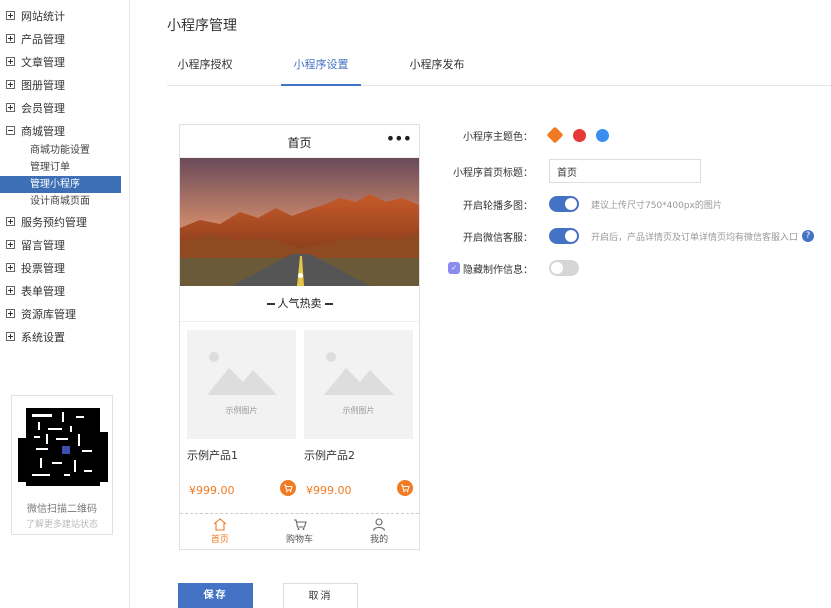 This screenshot has height=608, width=831. Describe the element at coordinates (454, 268) in the screenshot. I see `shield-icon: ✓` at that location.